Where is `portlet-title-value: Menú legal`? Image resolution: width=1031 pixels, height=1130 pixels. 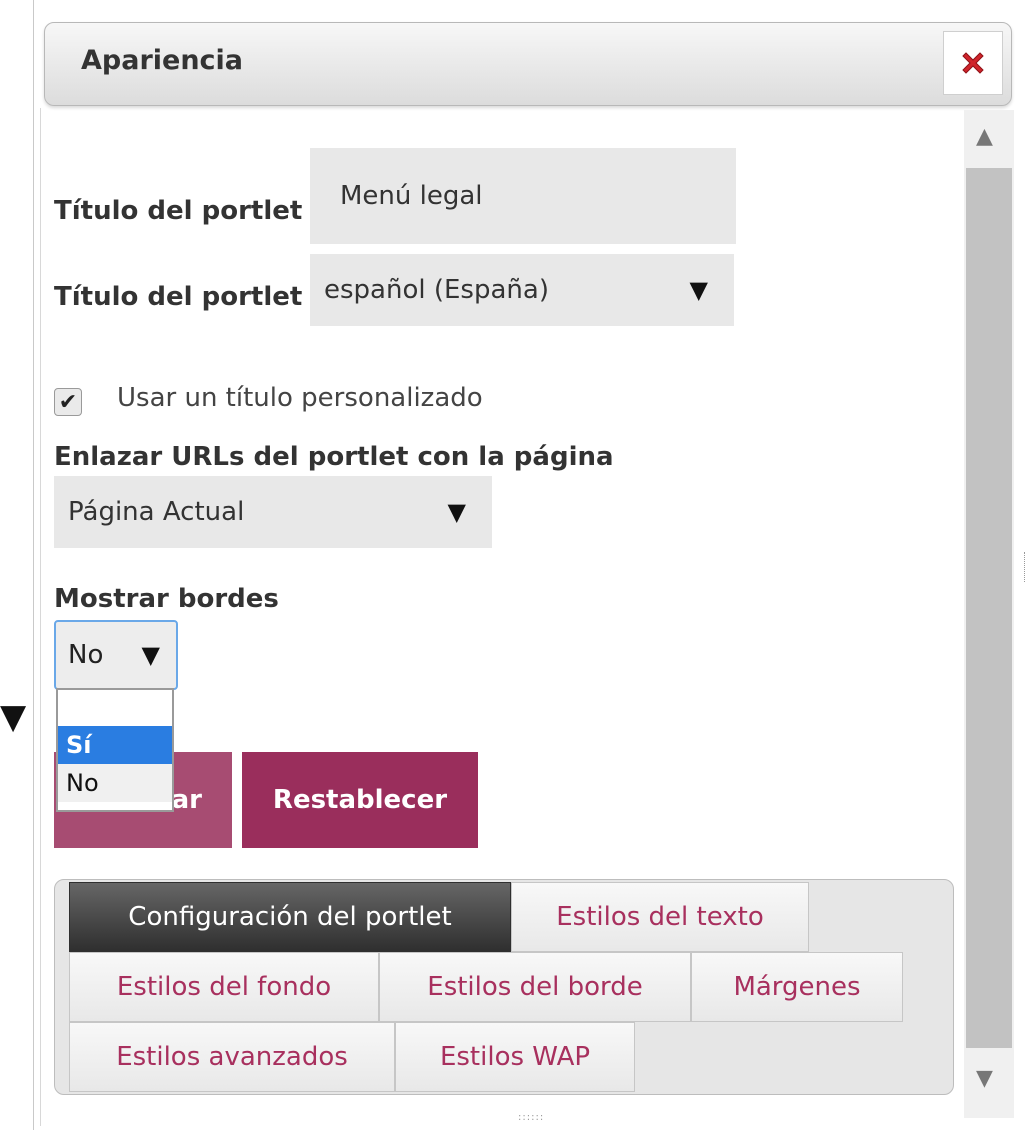
portlet-title-value: Menú legal is located at coordinates (411, 196).